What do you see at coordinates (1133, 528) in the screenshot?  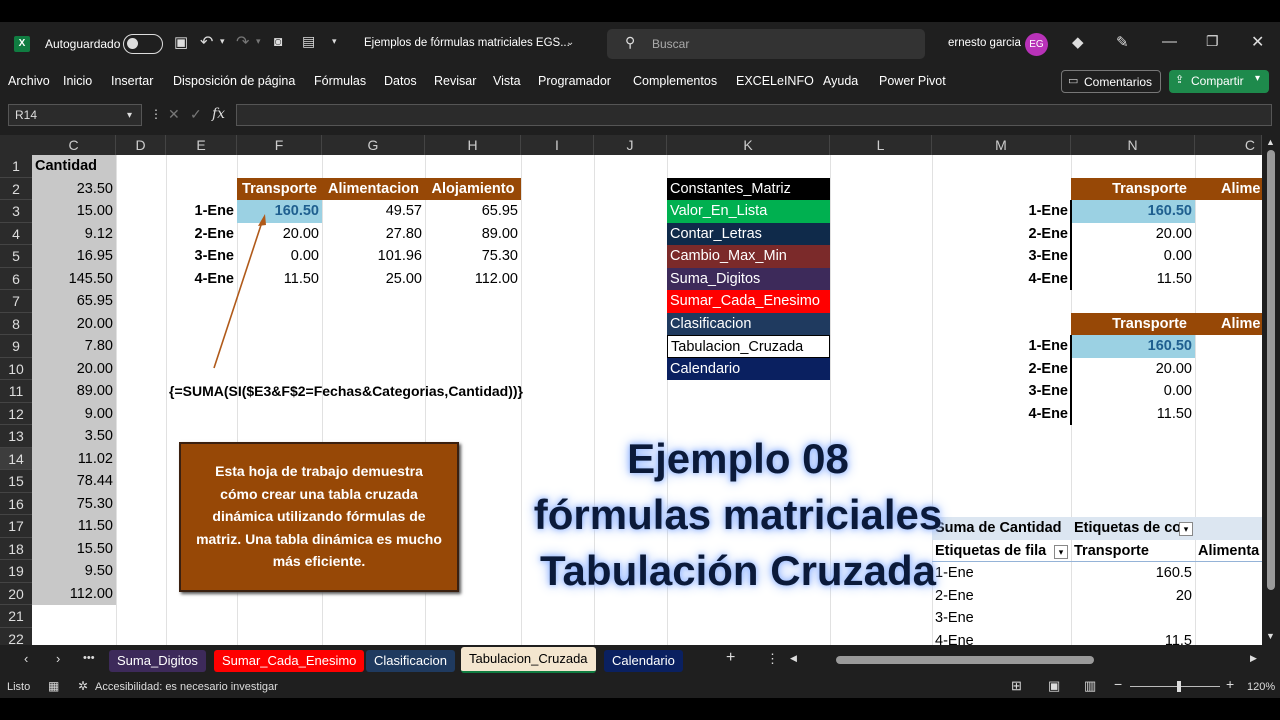 I see `pivot-column-labels: Etiquetas de co` at bounding box center [1133, 528].